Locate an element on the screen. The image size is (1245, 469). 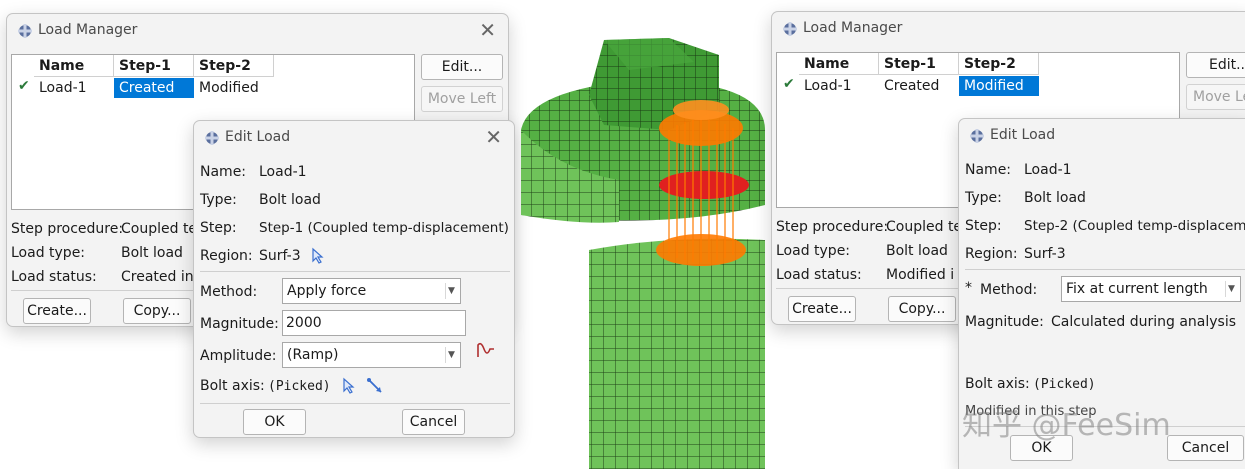
left-edit-load-titlebar: Edit Load ✕ is located at coordinates (354, 138).